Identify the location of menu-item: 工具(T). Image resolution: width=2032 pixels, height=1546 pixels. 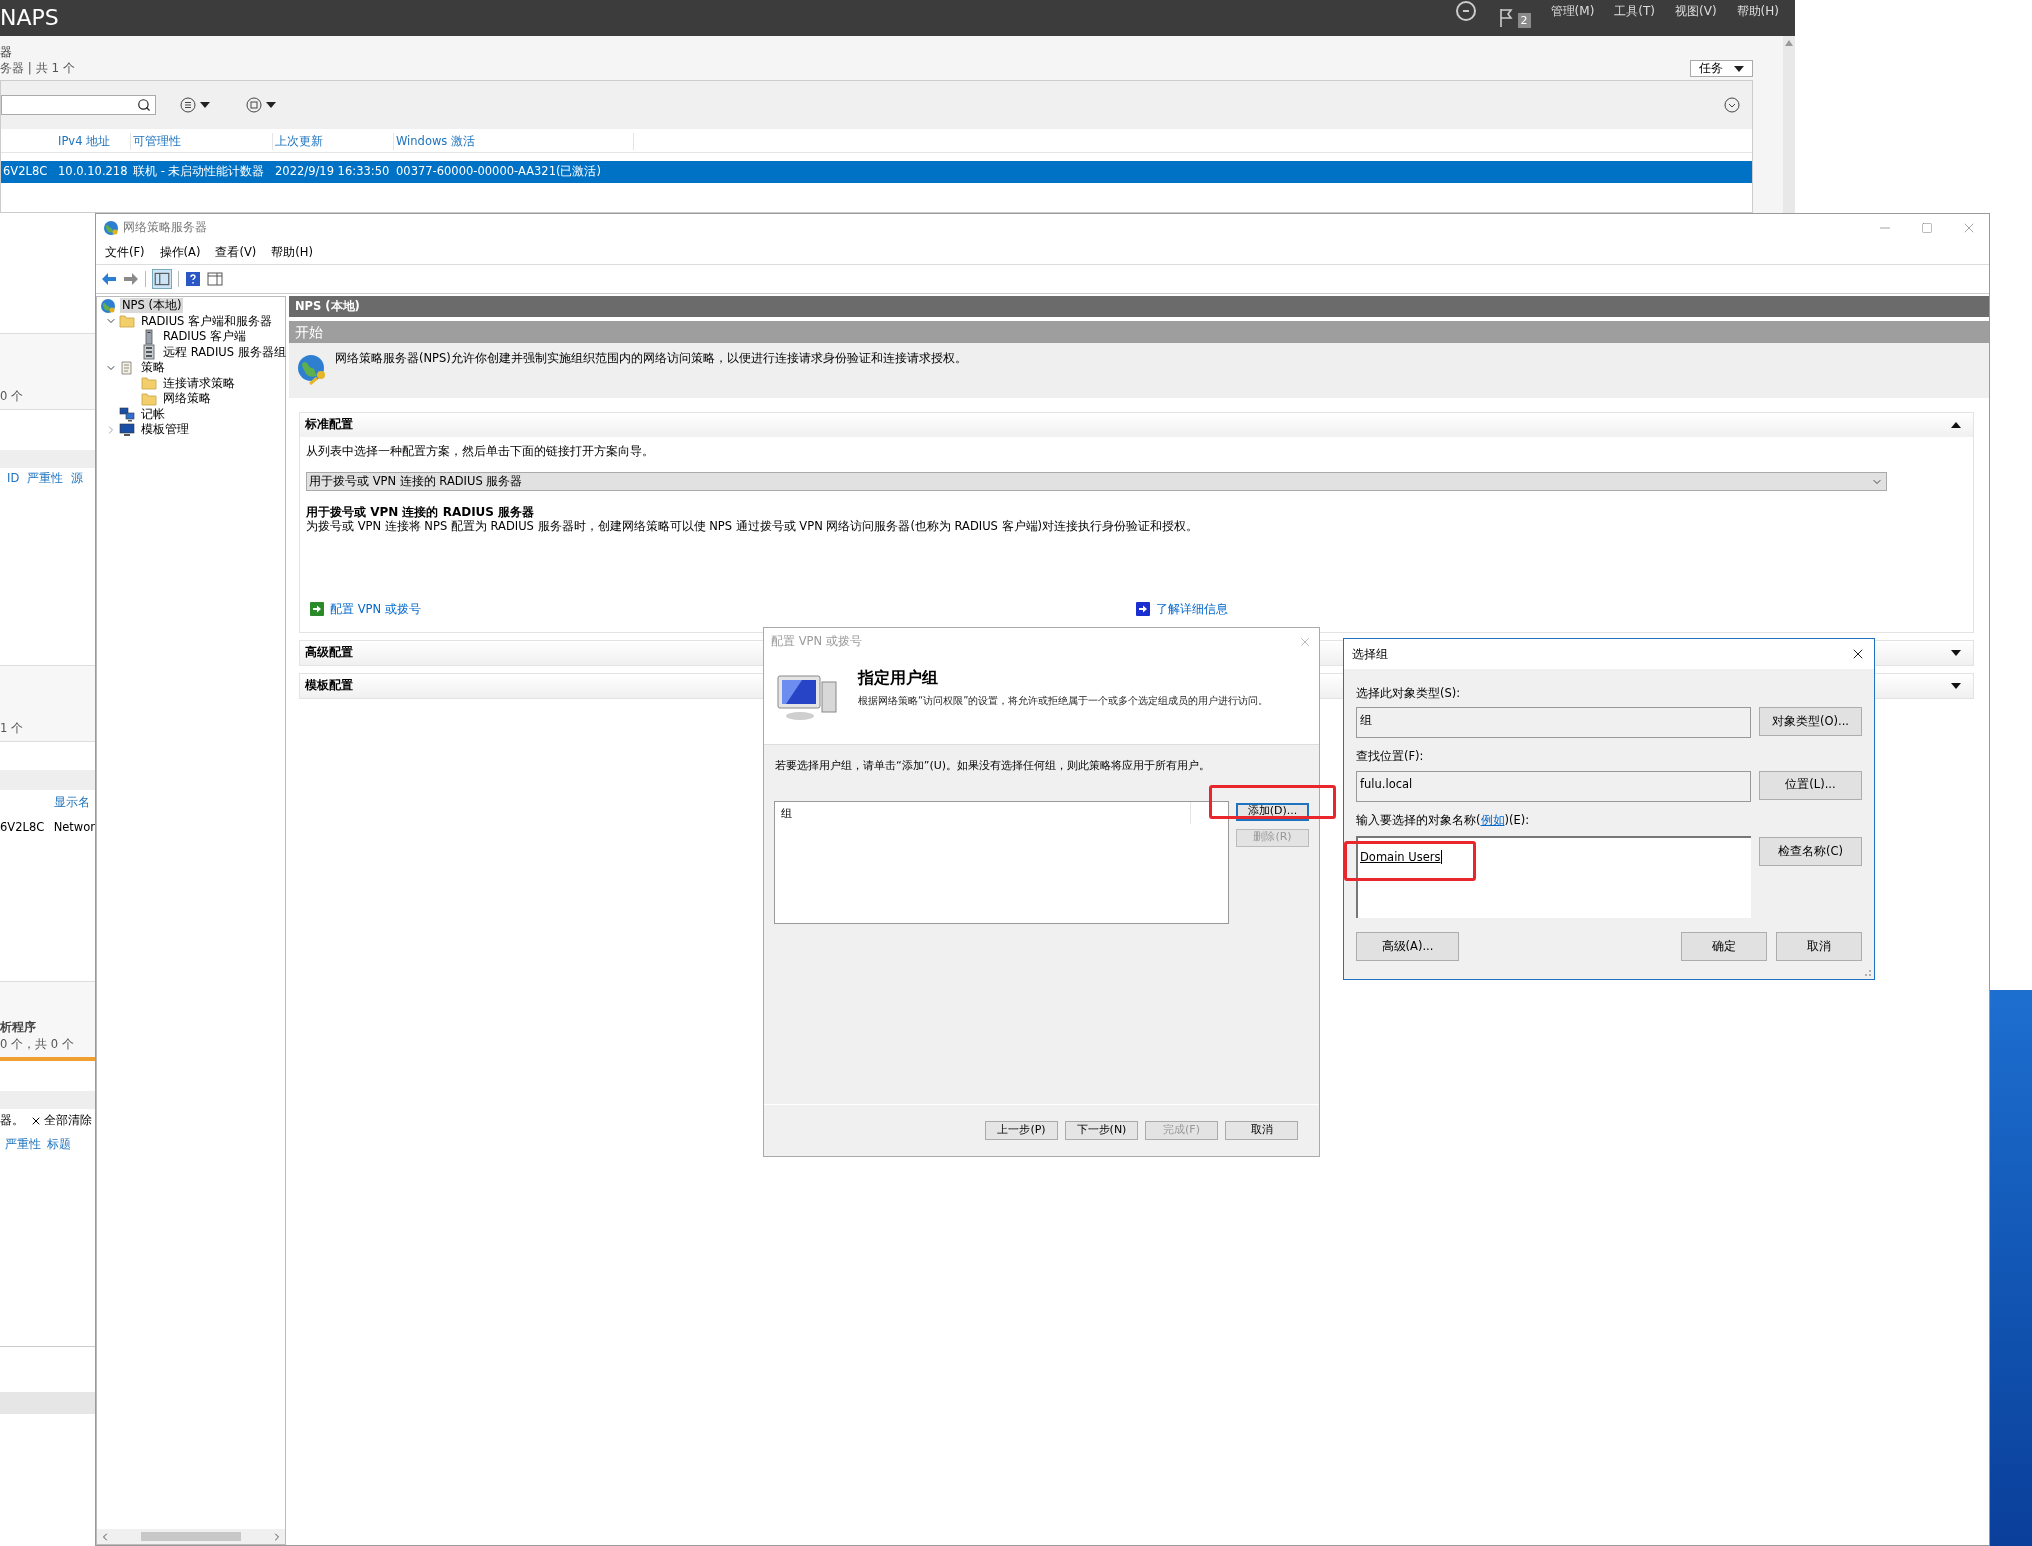
(1635, 11).